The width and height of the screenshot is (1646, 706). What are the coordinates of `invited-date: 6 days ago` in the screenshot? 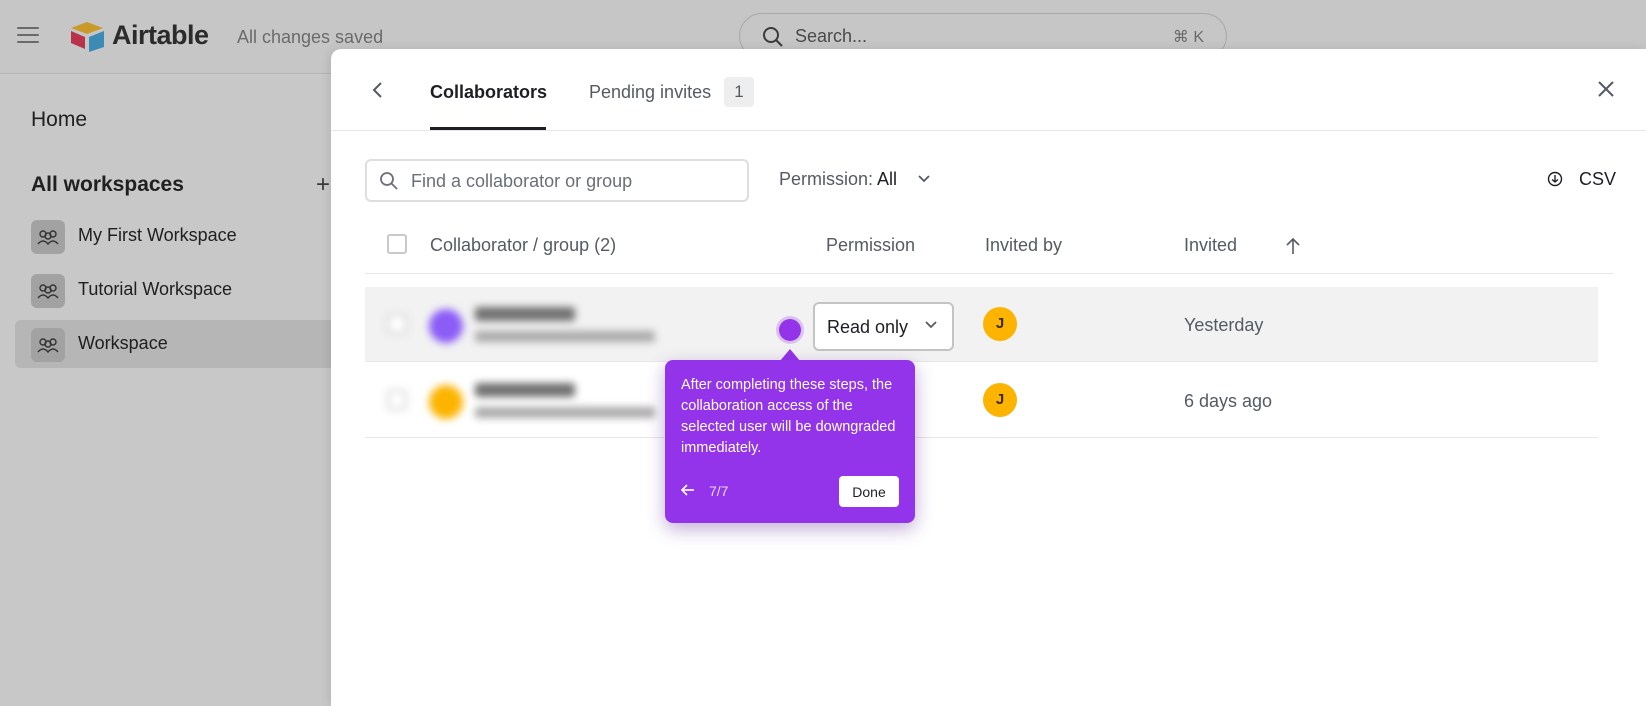 It's located at (1228, 401).